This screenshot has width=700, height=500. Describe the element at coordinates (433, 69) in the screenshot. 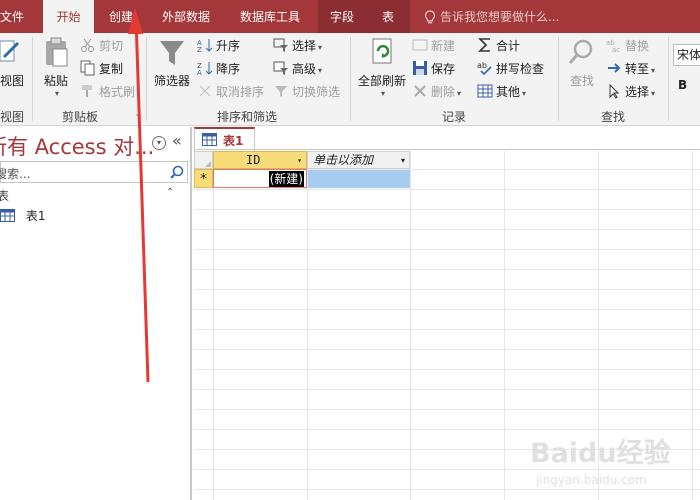

I see `save-record-button: 保存` at that location.